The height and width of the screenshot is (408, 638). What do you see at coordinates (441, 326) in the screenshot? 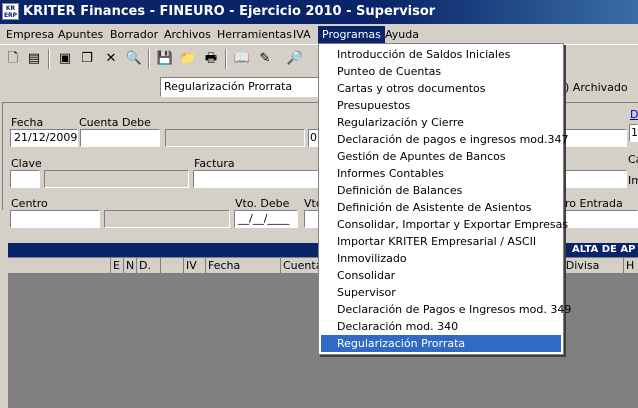
I see `menu-option-mod340: Declaración mod. 340` at bounding box center [441, 326].